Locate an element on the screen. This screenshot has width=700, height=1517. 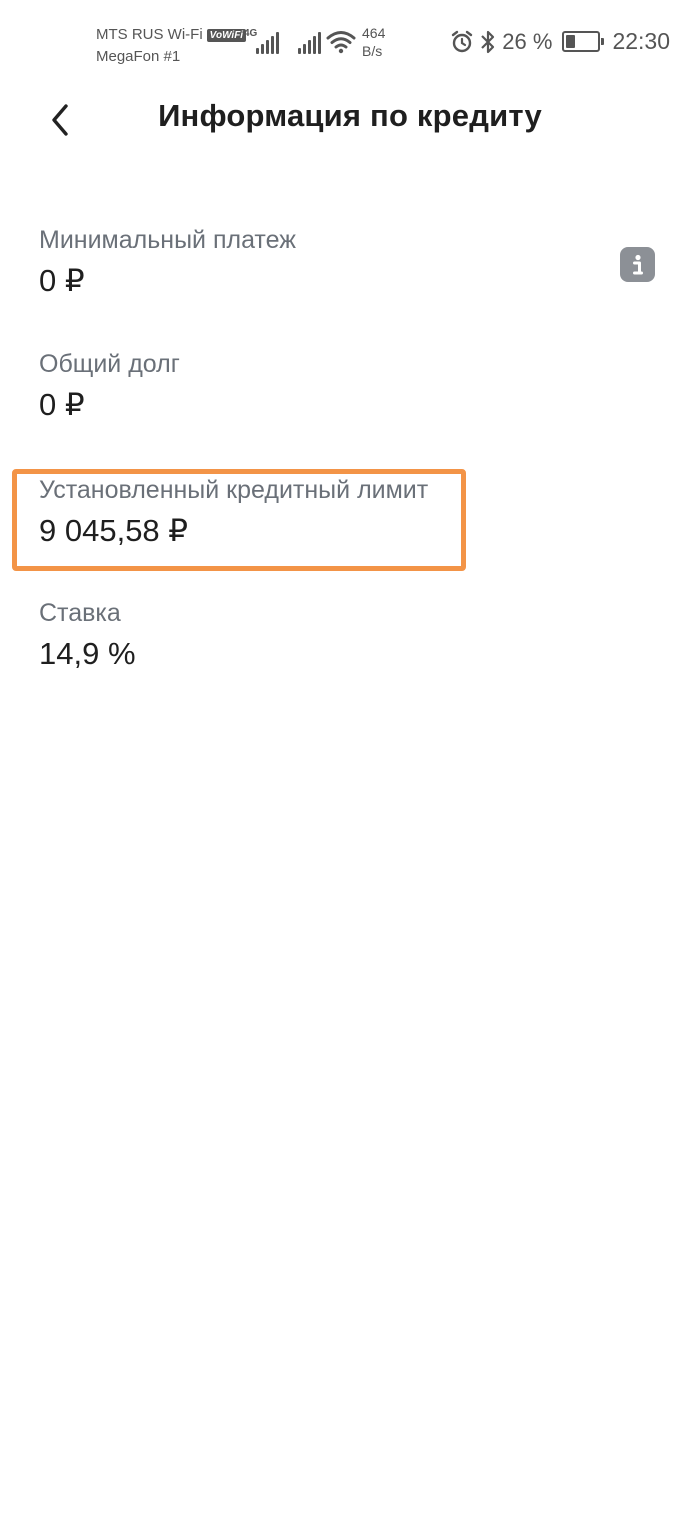
info-button is located at coordinates (637, 264).